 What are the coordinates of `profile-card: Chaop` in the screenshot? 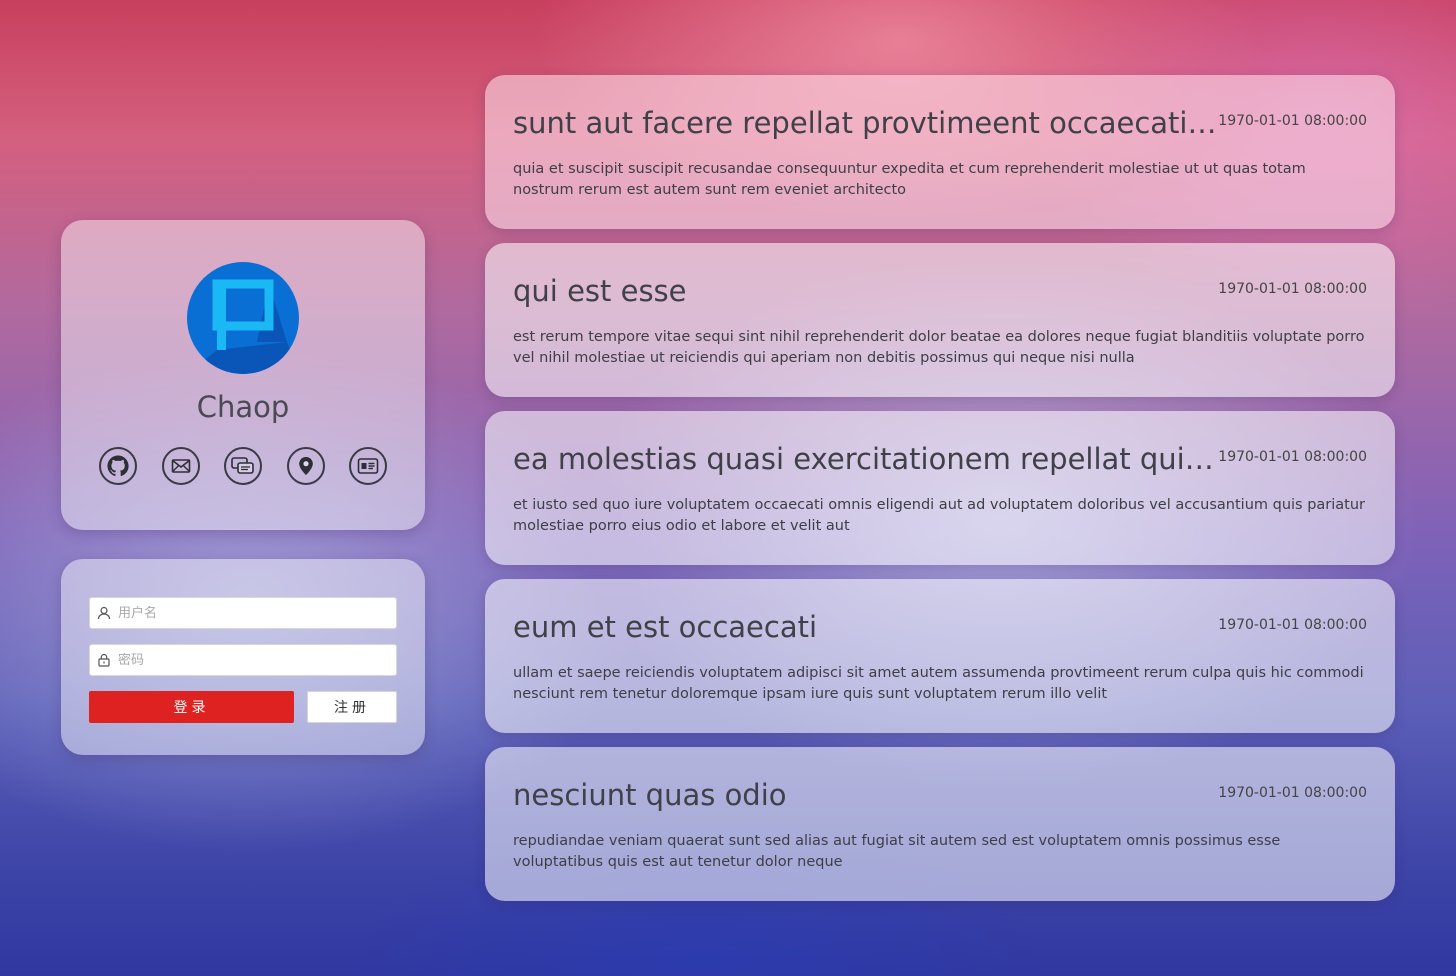 It's located at (243, 375).